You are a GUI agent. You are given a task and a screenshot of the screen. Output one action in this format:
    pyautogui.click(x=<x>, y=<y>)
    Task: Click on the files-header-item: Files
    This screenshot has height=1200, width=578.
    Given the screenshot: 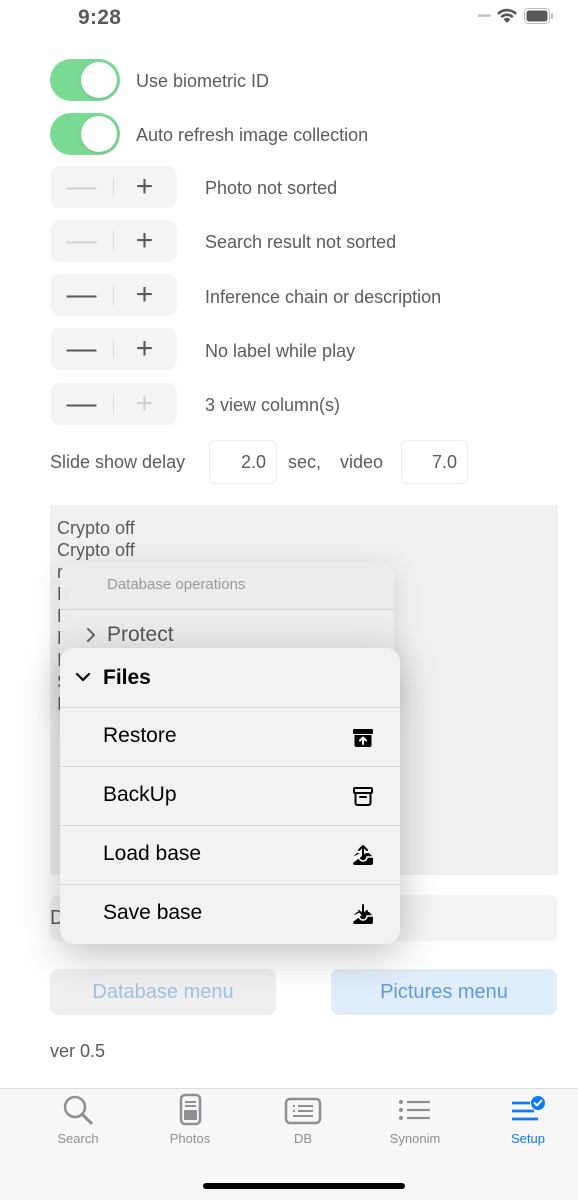 What is the action you would take?
    pyautogui.click(x=230, y=677)
    